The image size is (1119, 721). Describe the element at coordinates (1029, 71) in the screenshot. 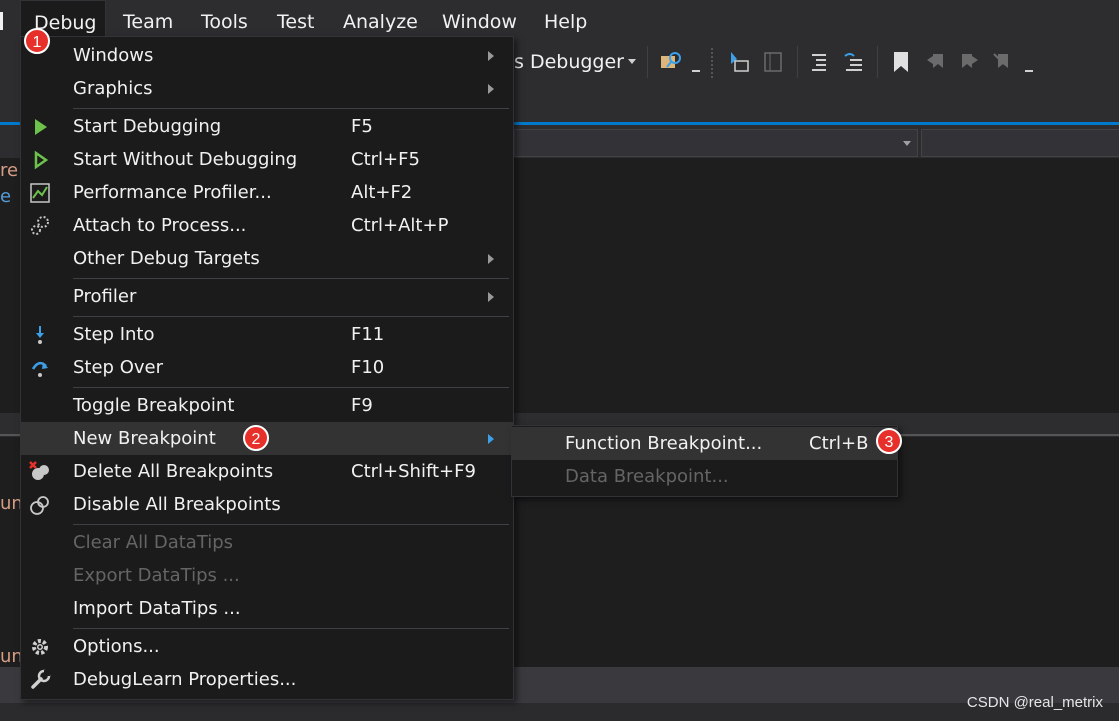

I see `overflow-icon` at that location.